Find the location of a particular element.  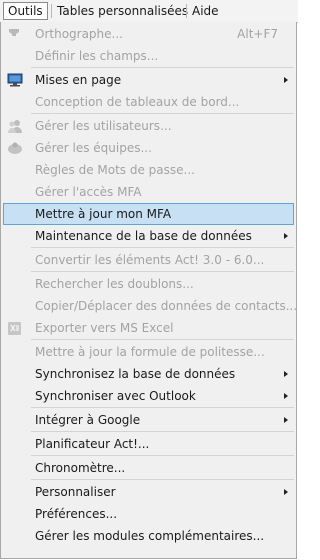

menu-item-label: Maintenance de la base de données is located at coordinates (143, 236).